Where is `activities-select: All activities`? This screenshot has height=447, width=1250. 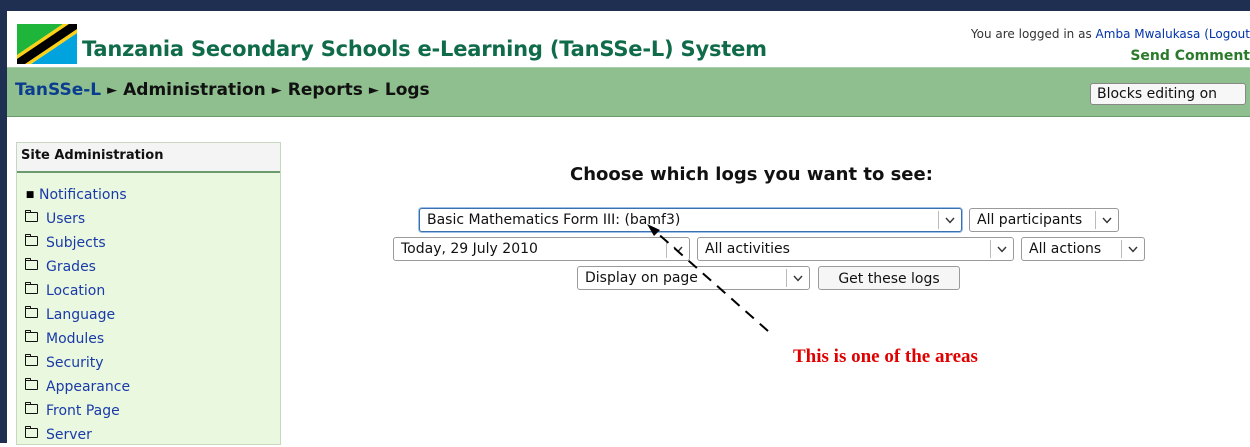 activities-select: All activities is located at coordinates (855, 249).